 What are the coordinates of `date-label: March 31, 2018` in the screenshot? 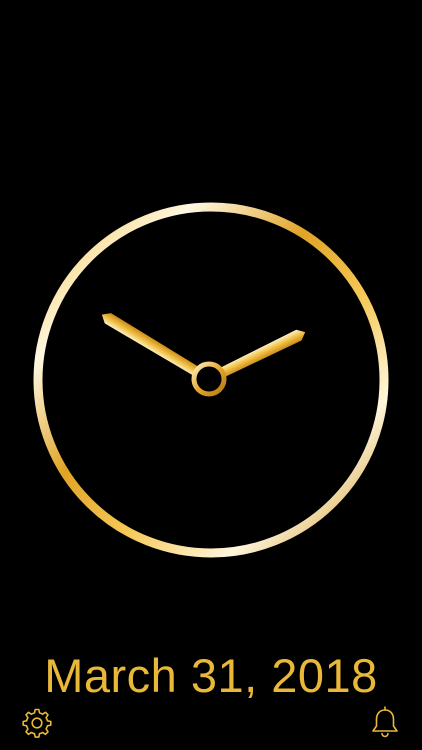 It's located at (211, 675).